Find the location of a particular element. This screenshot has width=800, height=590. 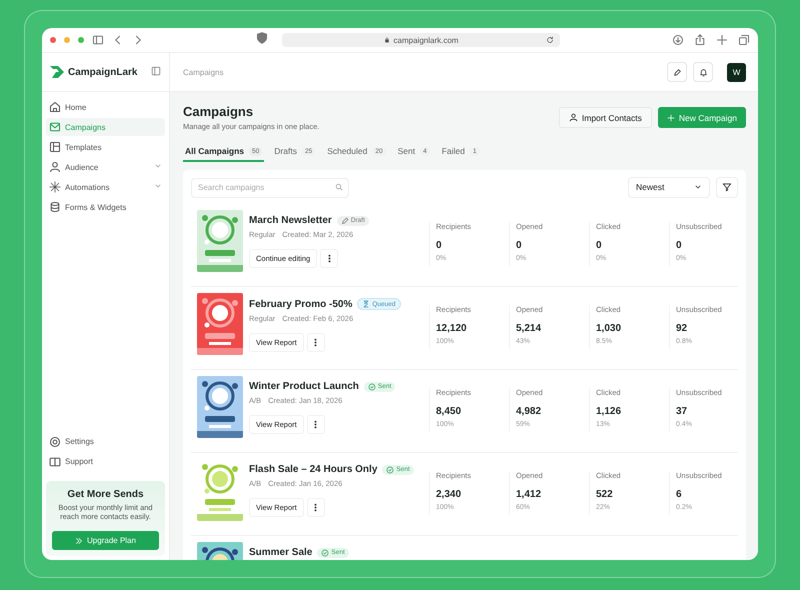

nav-item: Automations is located at coordinates (105, 187).